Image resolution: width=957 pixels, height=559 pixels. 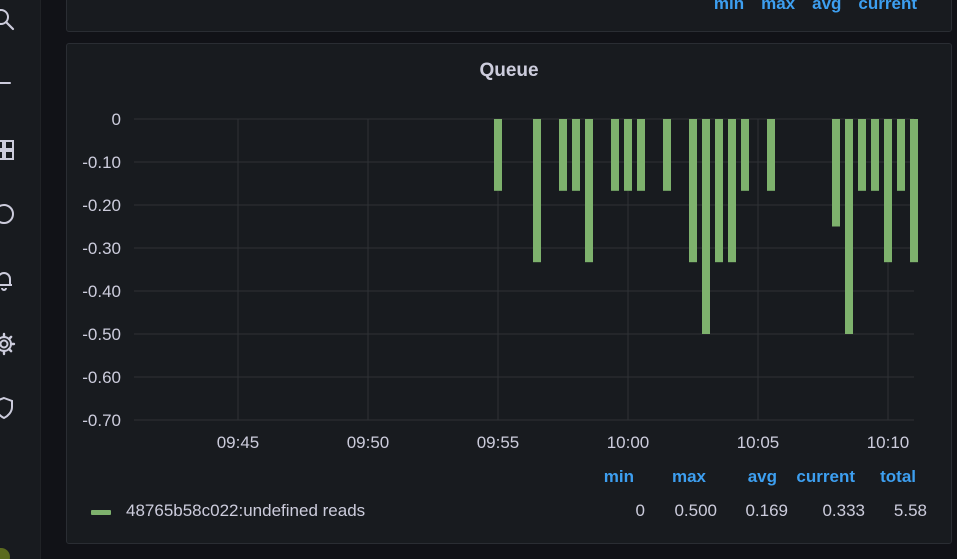 What do you see at coordinates (8, 214) in the screenshot?
I see `explore-icon` at bounding box center [8, 214].